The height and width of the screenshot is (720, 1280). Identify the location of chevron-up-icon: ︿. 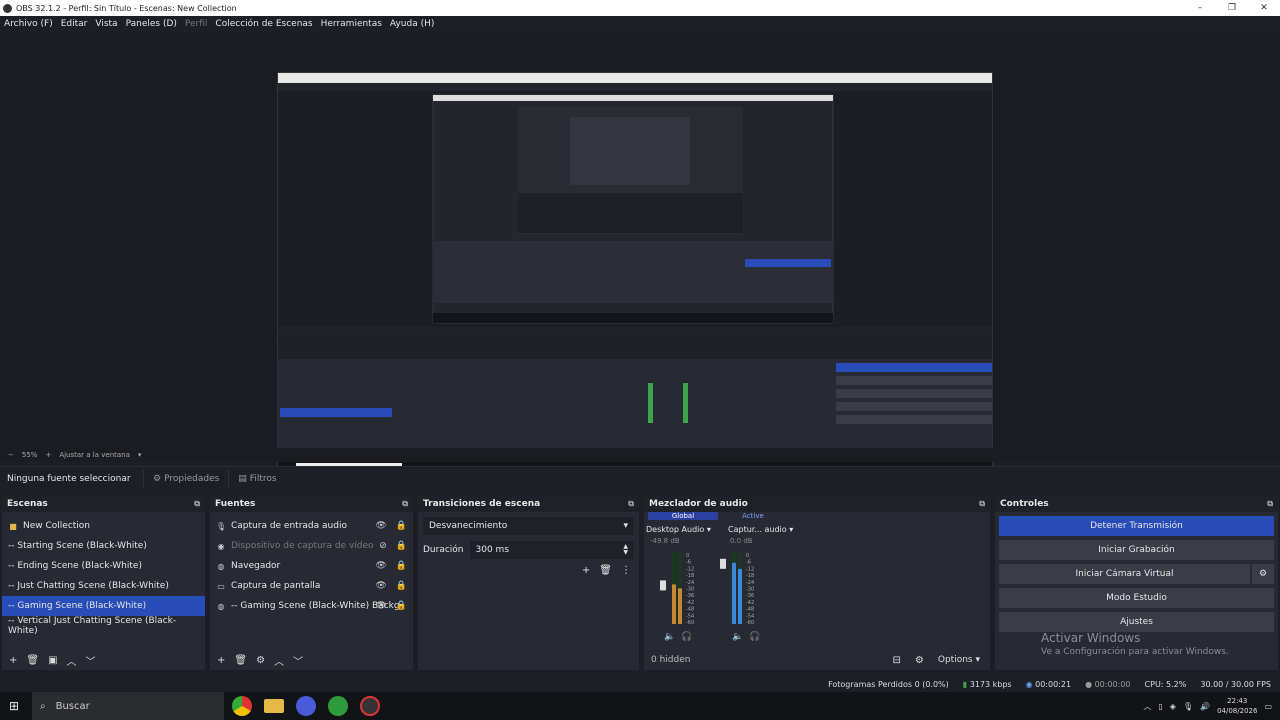
(1147, 706).